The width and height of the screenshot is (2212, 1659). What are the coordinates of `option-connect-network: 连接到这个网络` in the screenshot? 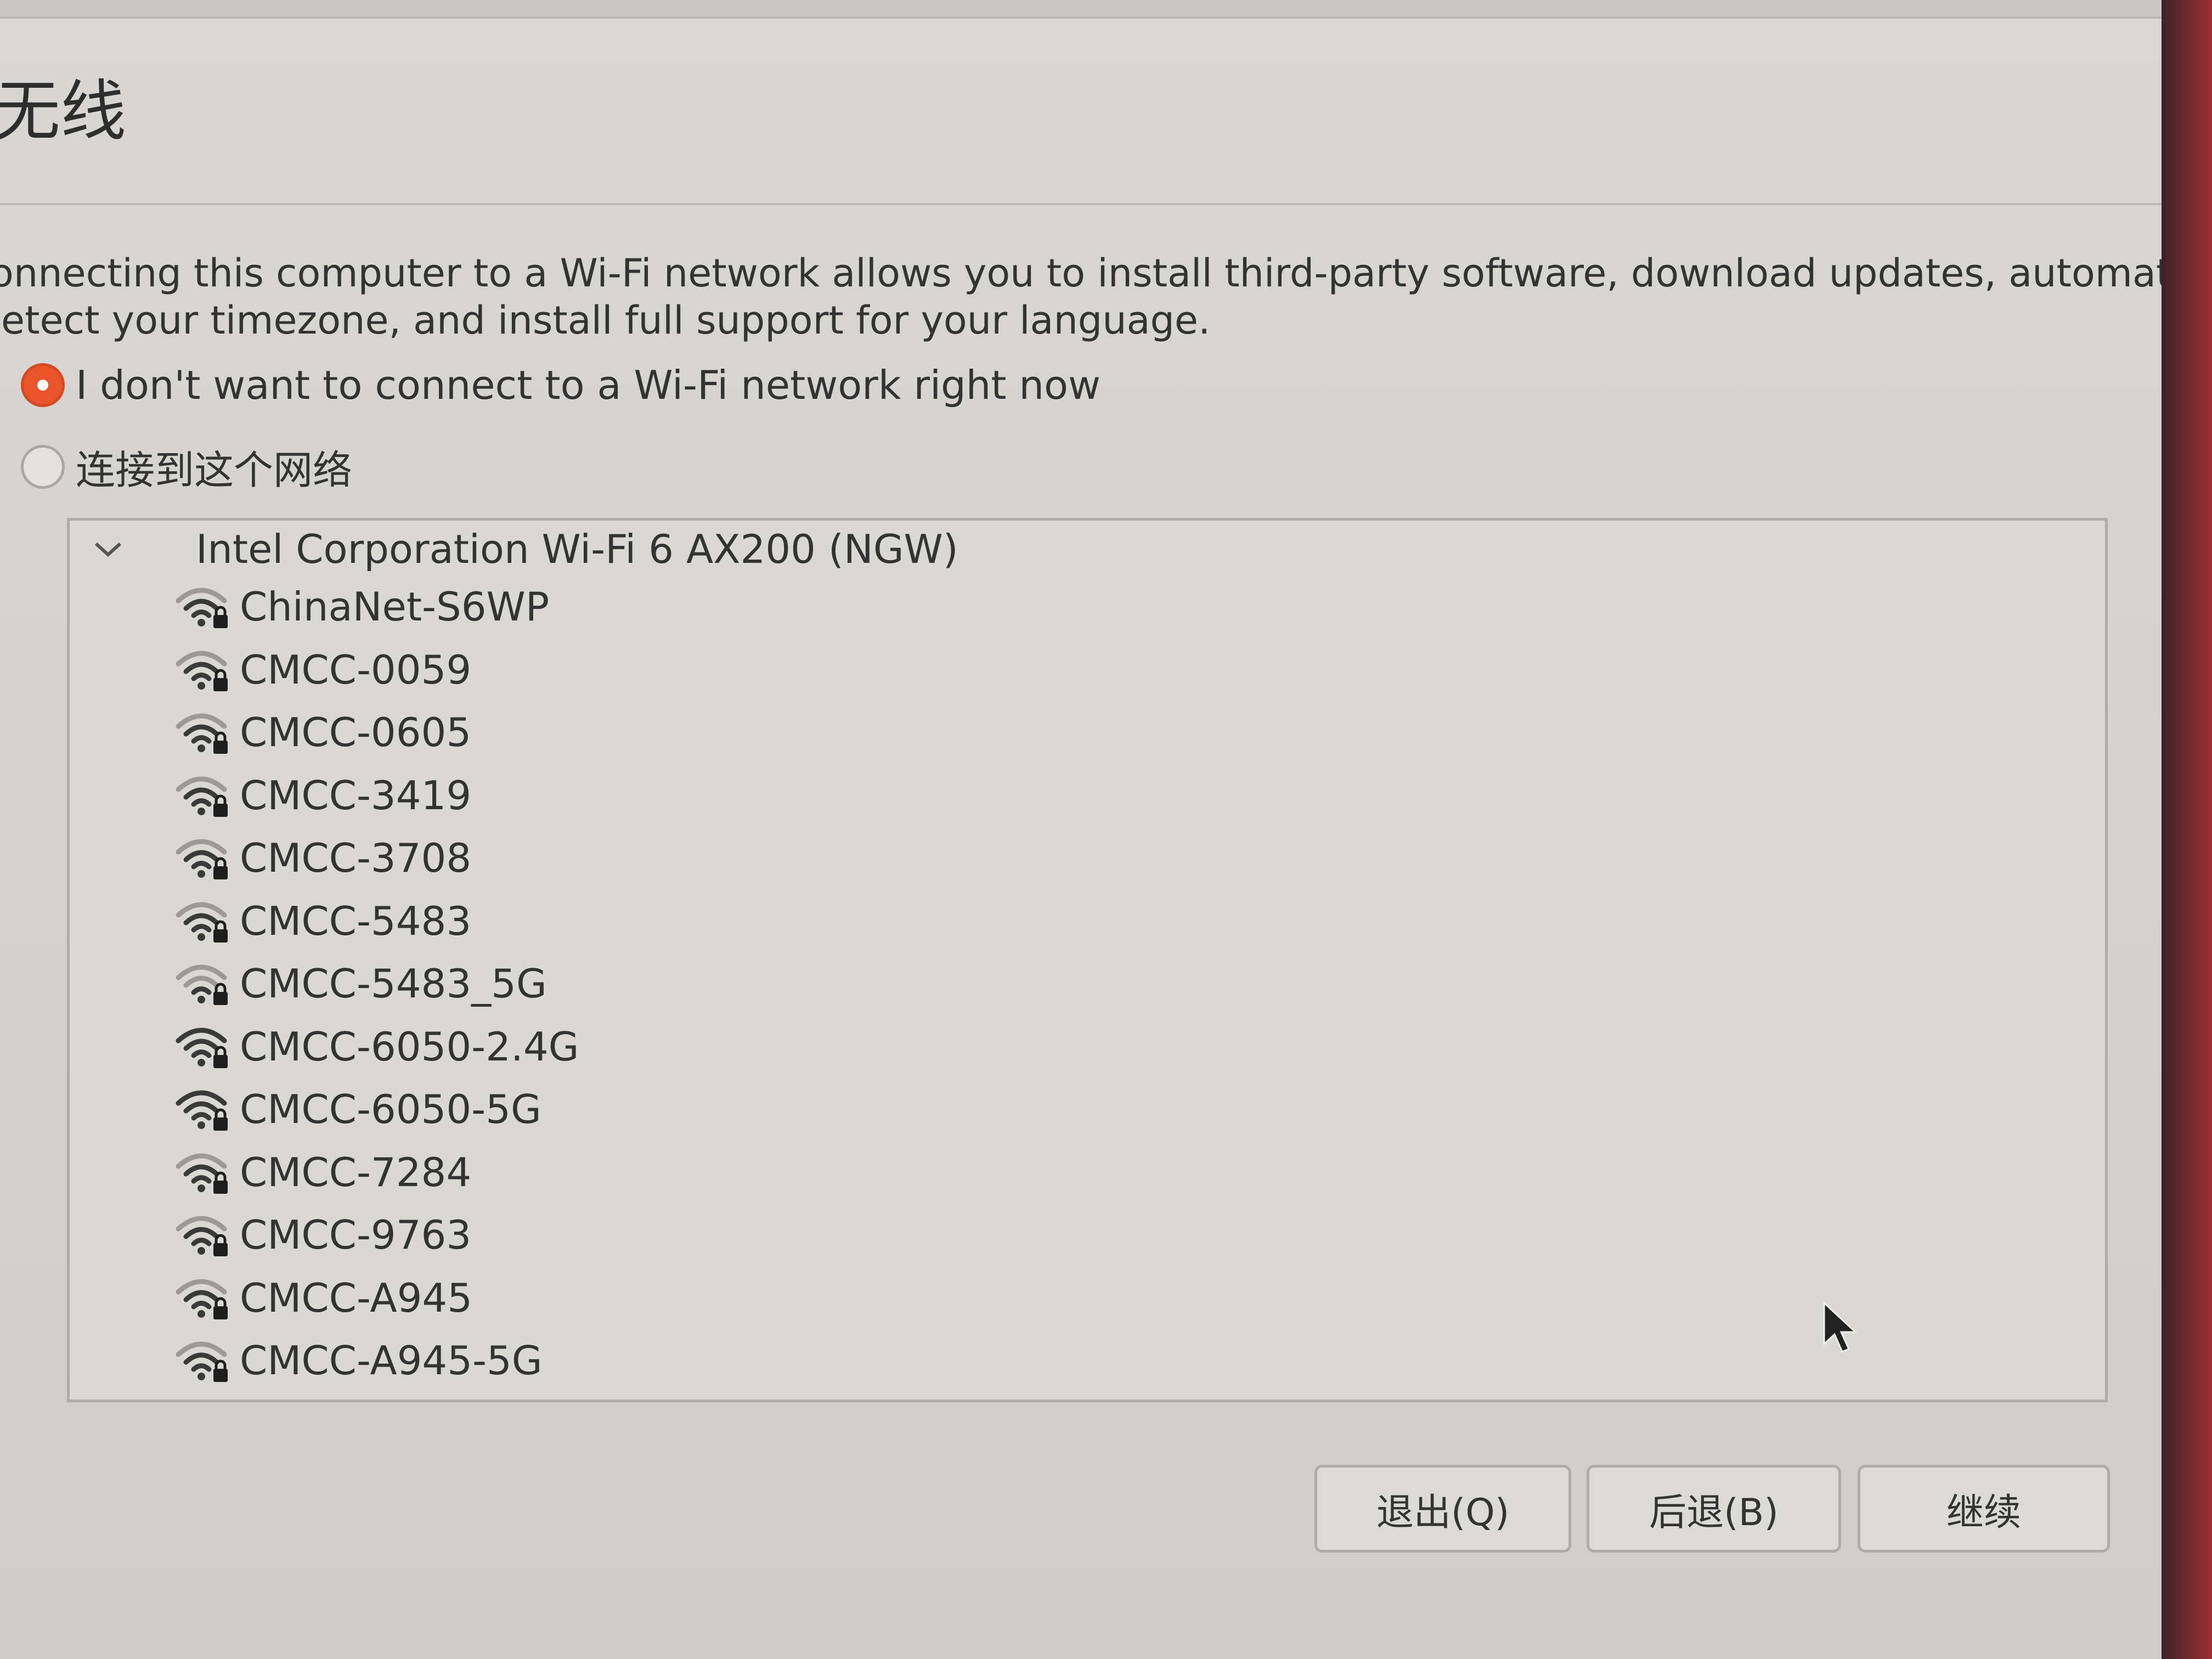 It's located at (186, 466).